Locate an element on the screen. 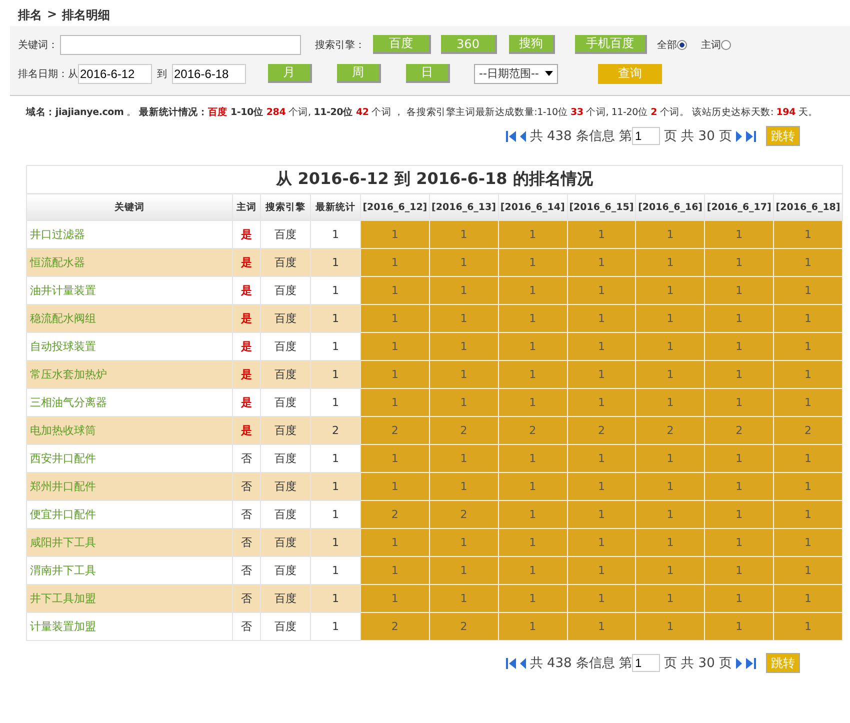 The width and height of the screenshot is (850, 723). engine-button: 百度 is located at coordinates (402, 44).